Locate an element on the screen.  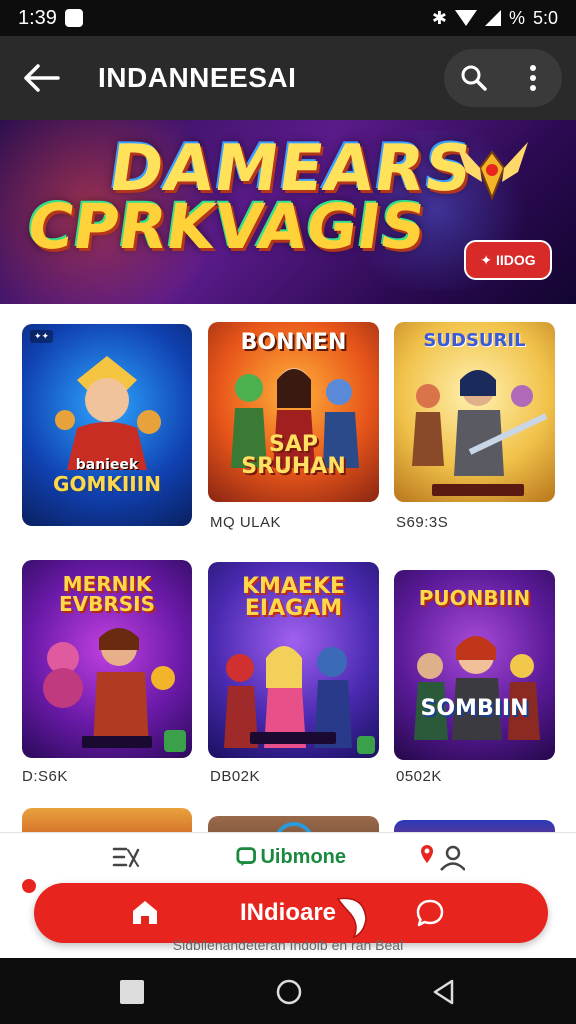
nav-center-tab: Uibmone is located at coordinates (291, 857).